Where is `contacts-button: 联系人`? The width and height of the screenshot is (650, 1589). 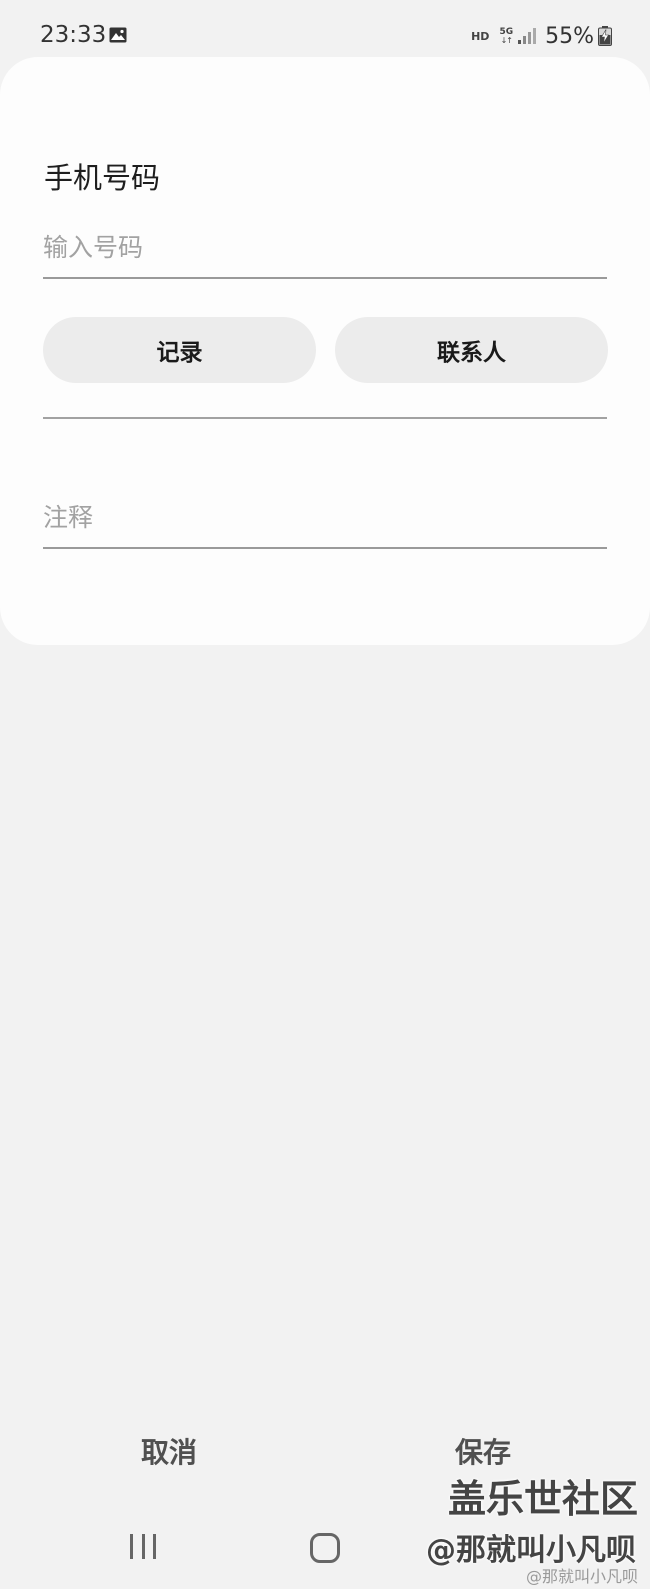
contacts-button: 联系人 is located at coordinates (471, 350).